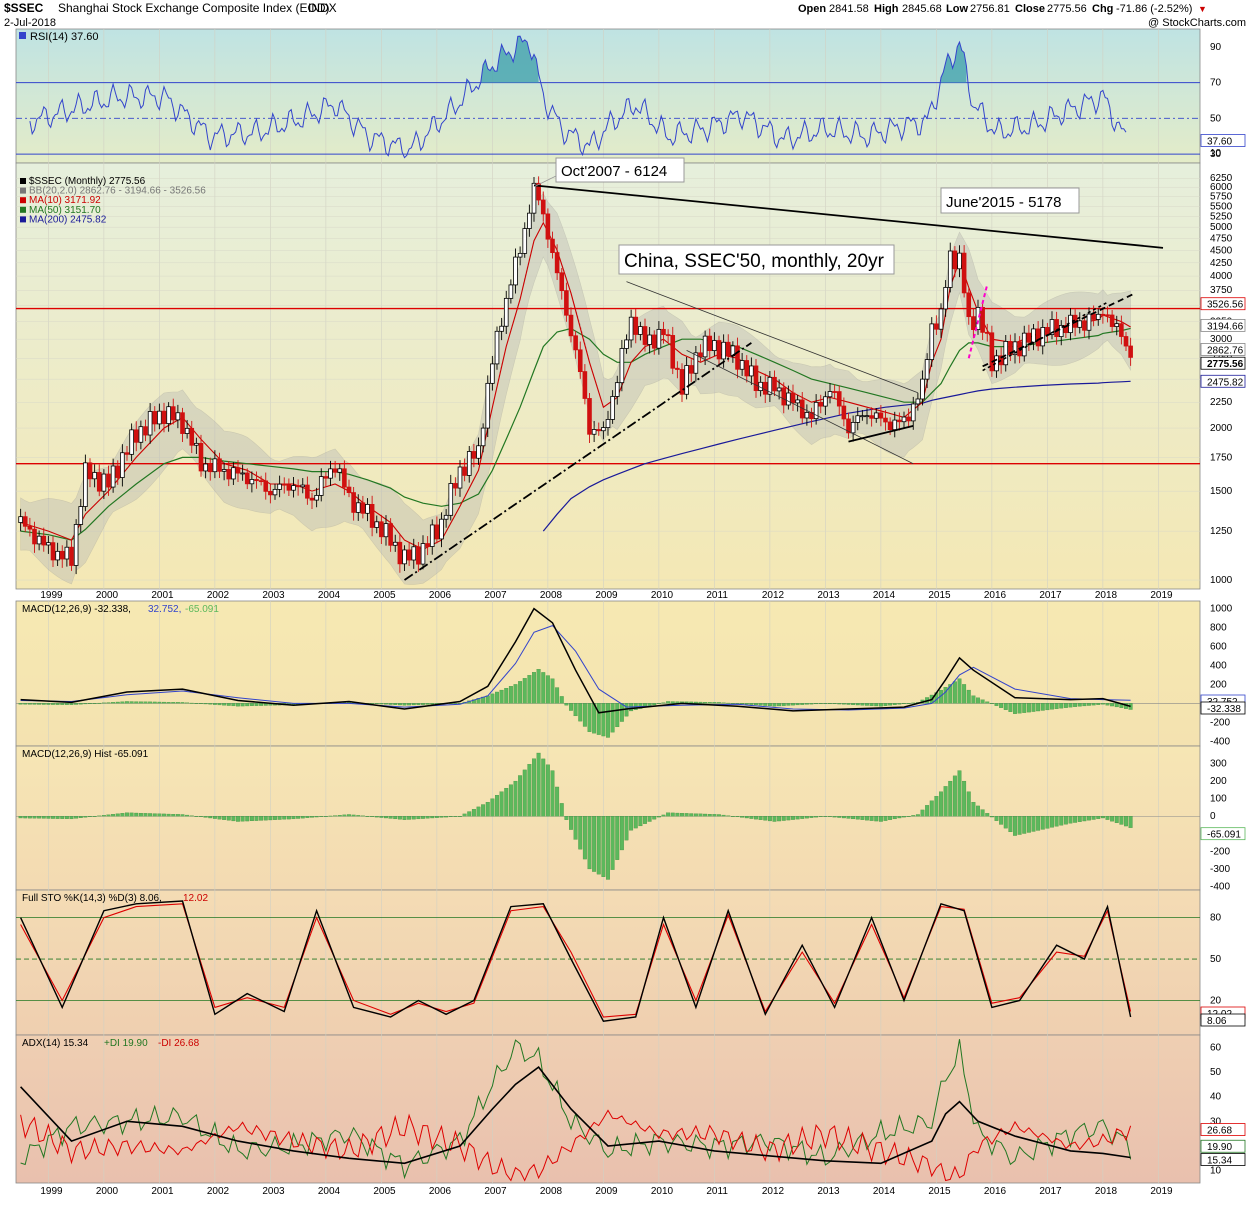 The image size is (1250, 1205). I want to click on x-tick-label: 2018, so click(1106, 595).